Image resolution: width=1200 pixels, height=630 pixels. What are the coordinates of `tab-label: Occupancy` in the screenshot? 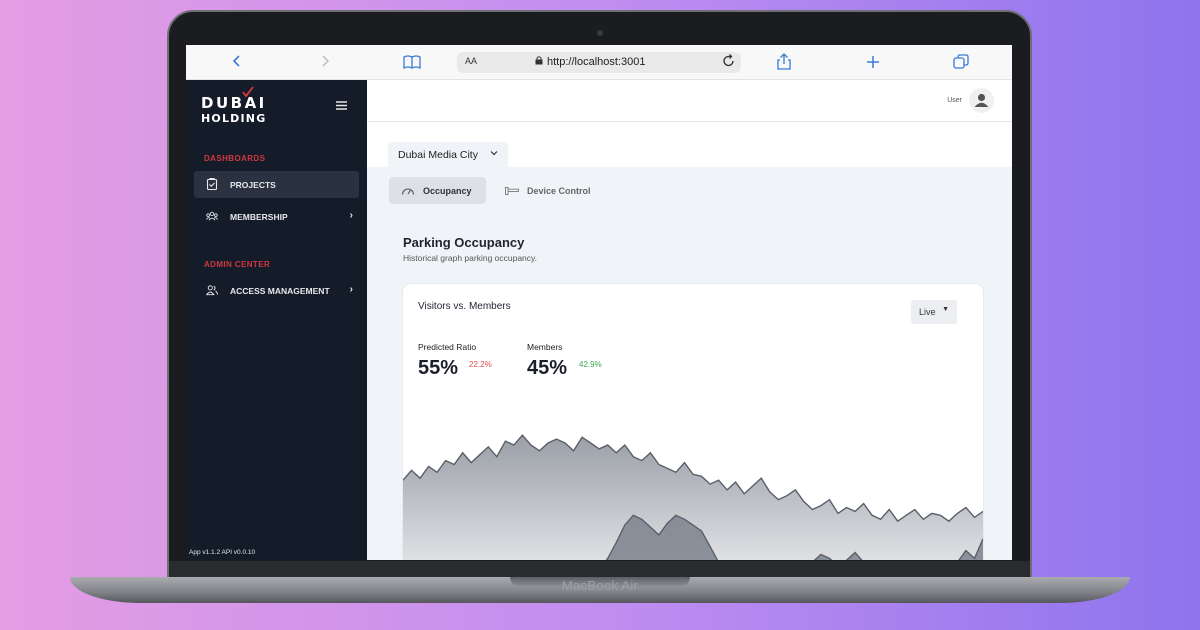 It's located at (447, 191).